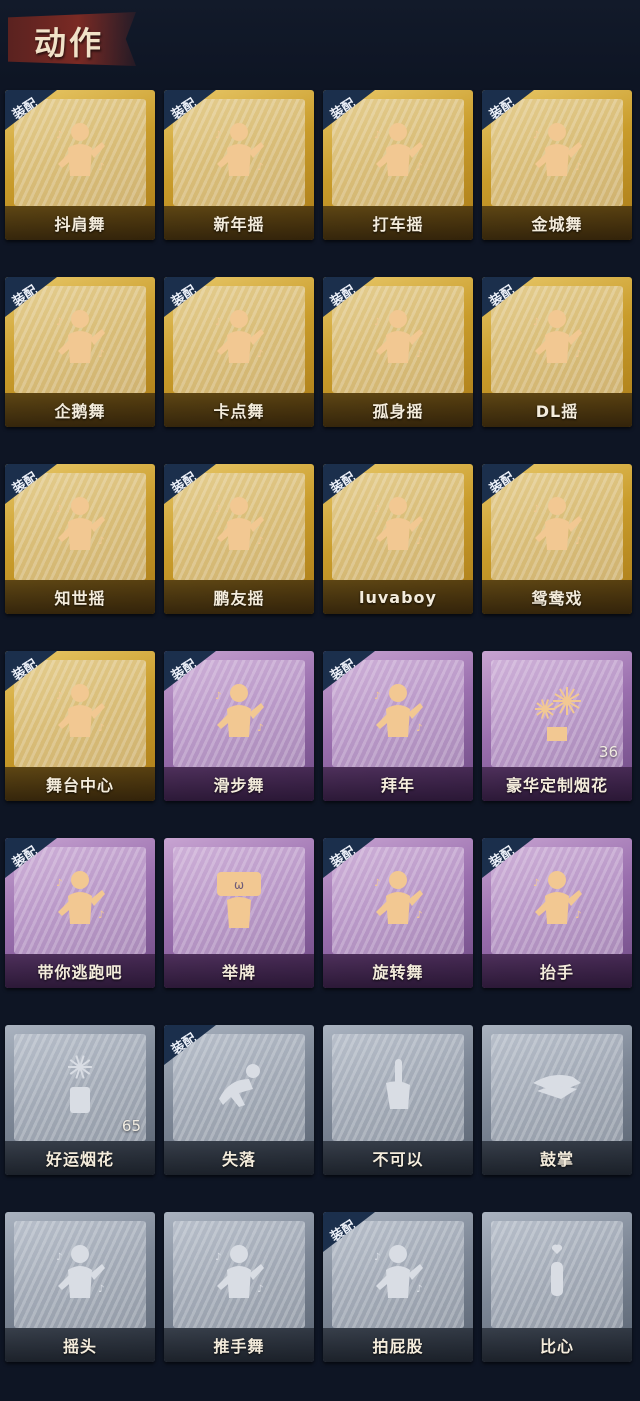 The width and height of the screenshot is (640, 1401). Describe the element at coordinates (239, 1087) in the screenshot. I see `crawl-icon` at that location.